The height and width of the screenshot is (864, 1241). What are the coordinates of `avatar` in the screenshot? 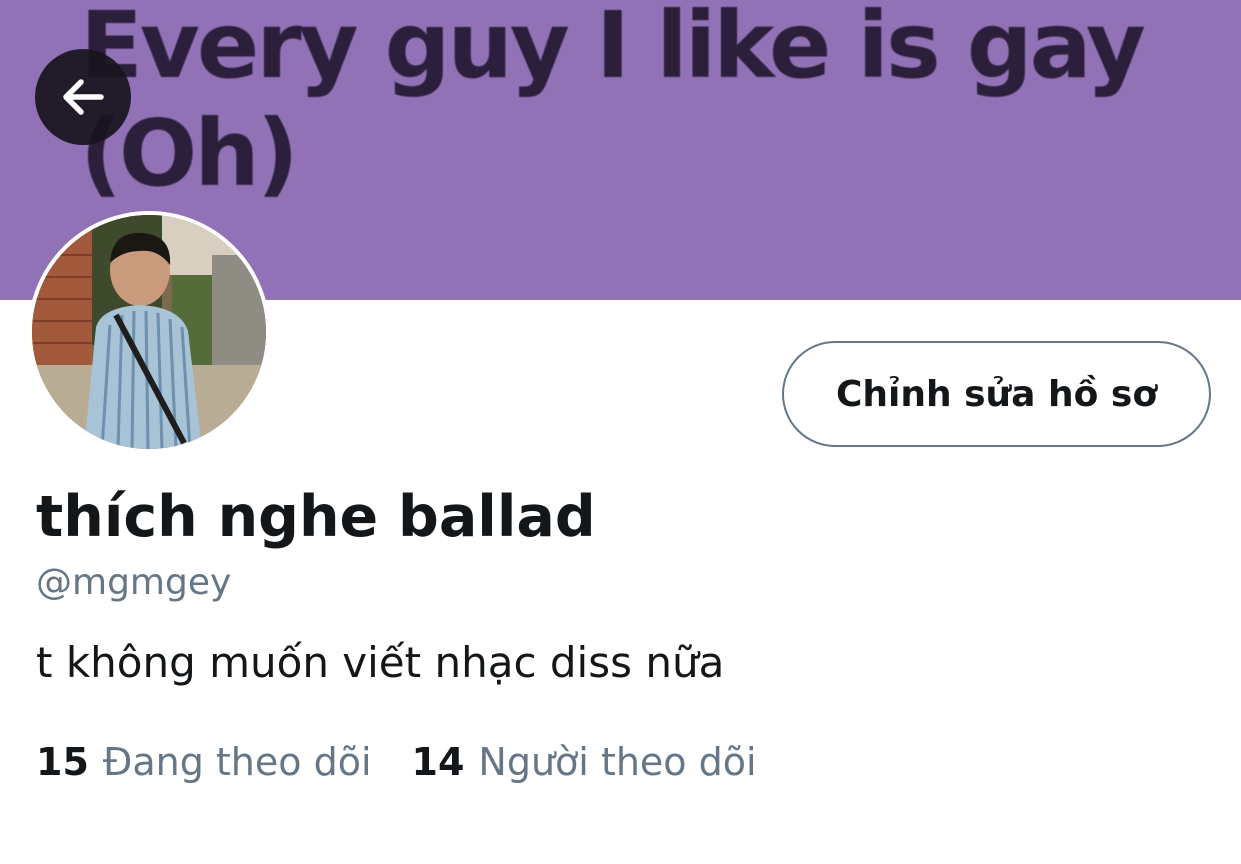 It's located at (149, 332).